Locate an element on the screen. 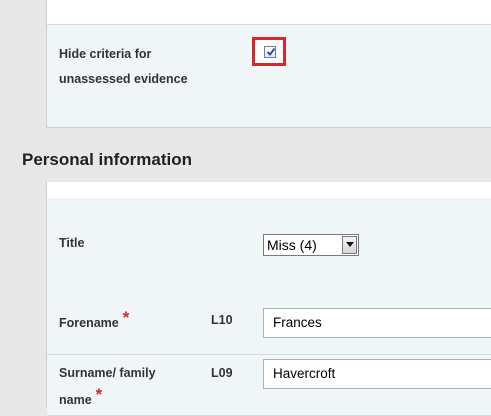  hide-criteria-label: Hide criteria for unassessed evidence is located at coordinates (123, 66).